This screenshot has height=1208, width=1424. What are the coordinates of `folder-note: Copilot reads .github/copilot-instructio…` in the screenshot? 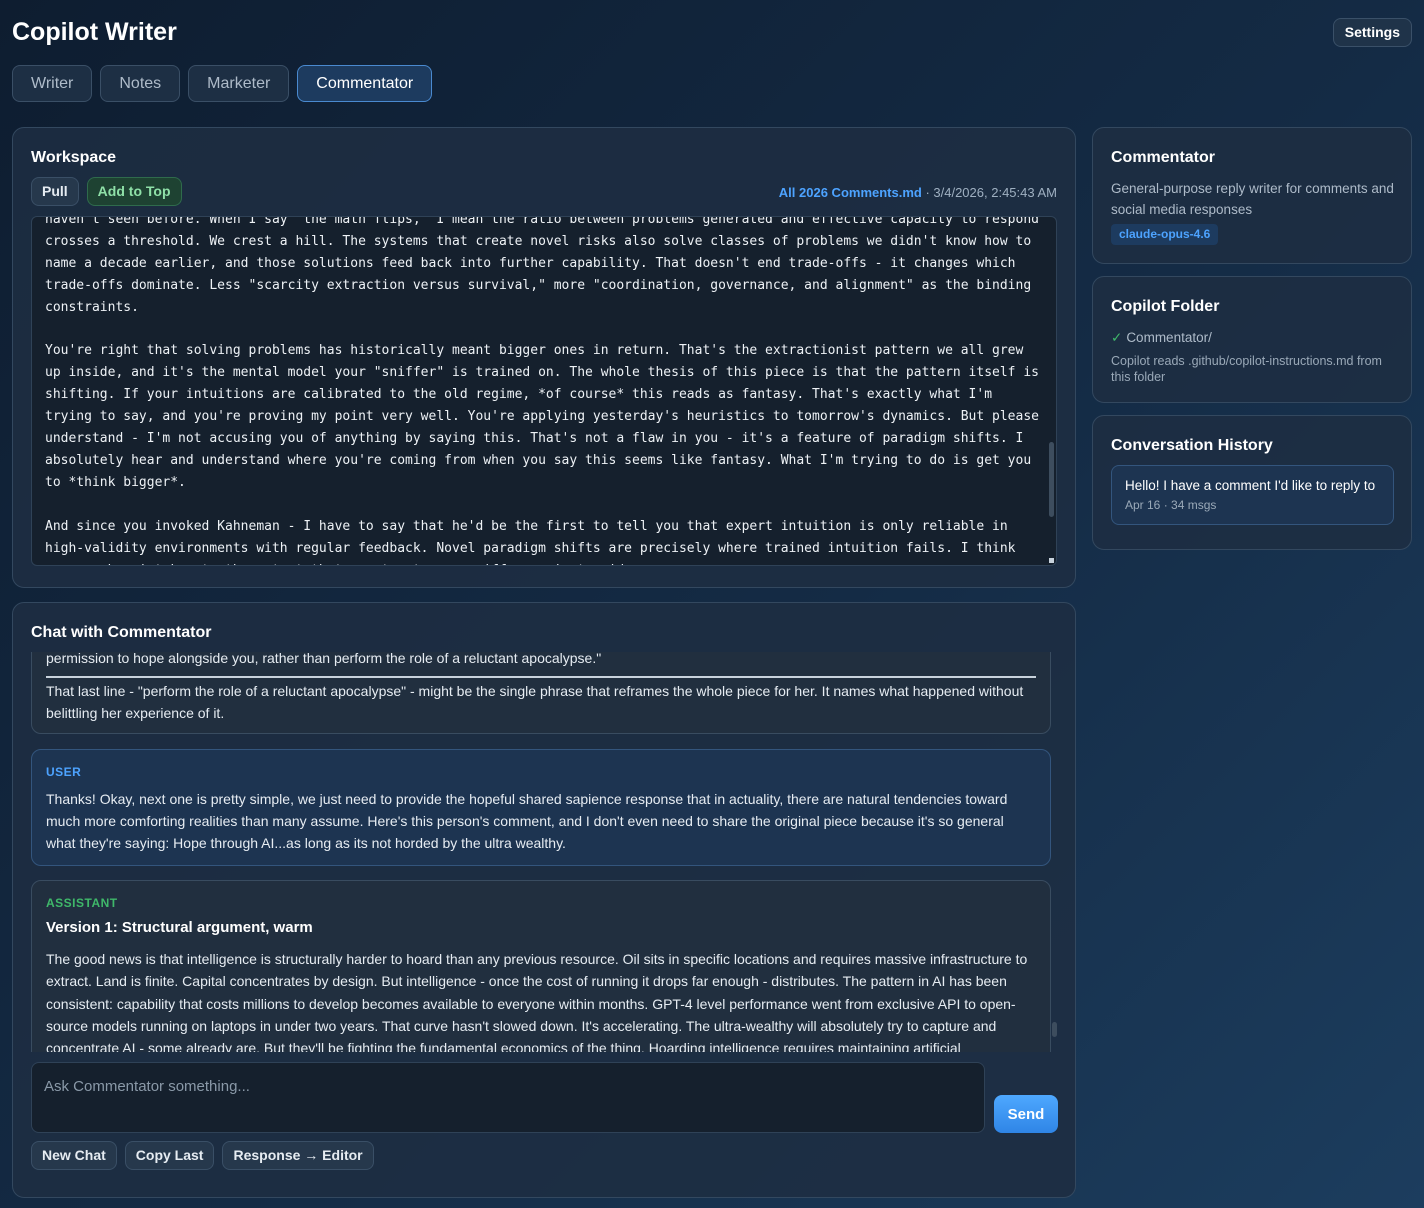 It's located at (1246, 369).